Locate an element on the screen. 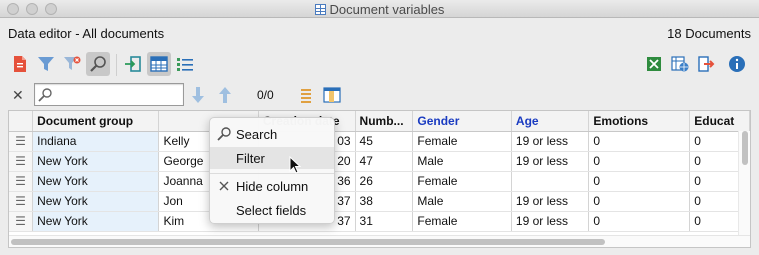  vertical-scrollbar is located at coordinates (744, 183).